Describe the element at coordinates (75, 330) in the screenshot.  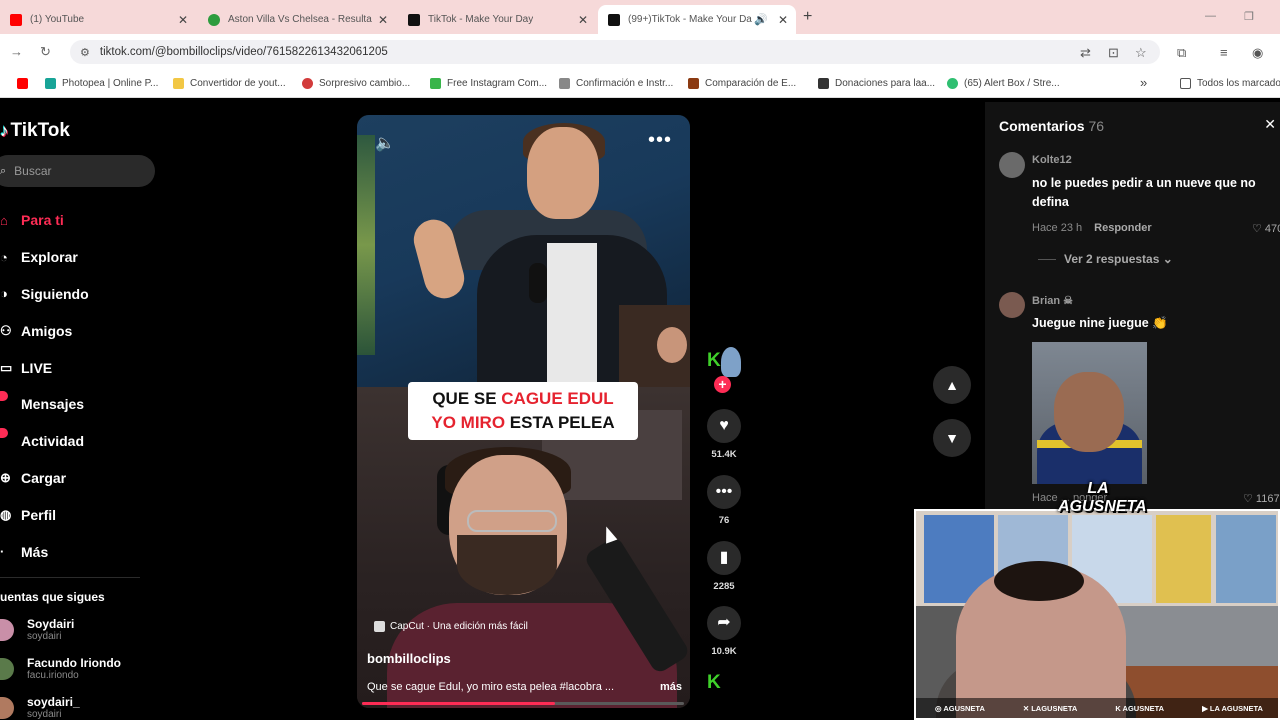
I see `sidebar-item-amigos: ⚇ Amigos` at that location.